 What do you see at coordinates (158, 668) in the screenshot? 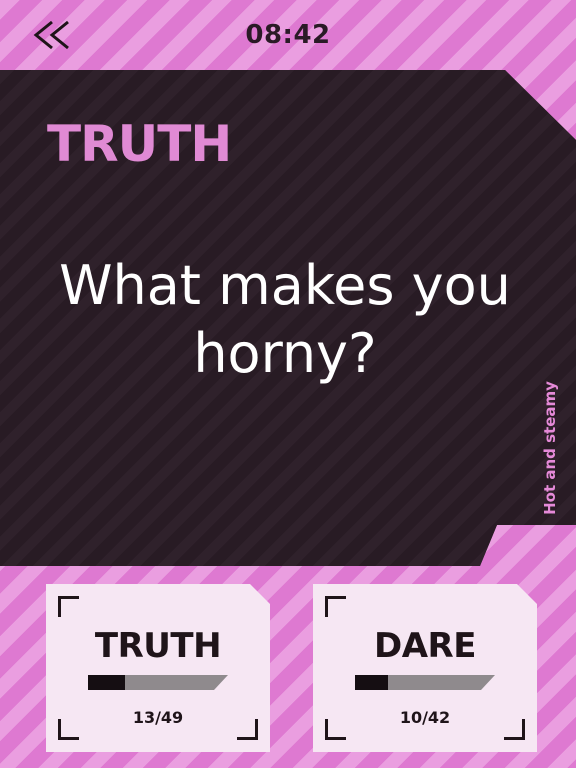
I see `truth-button: TRUTH 13/49` at bounding box center [158, 668].